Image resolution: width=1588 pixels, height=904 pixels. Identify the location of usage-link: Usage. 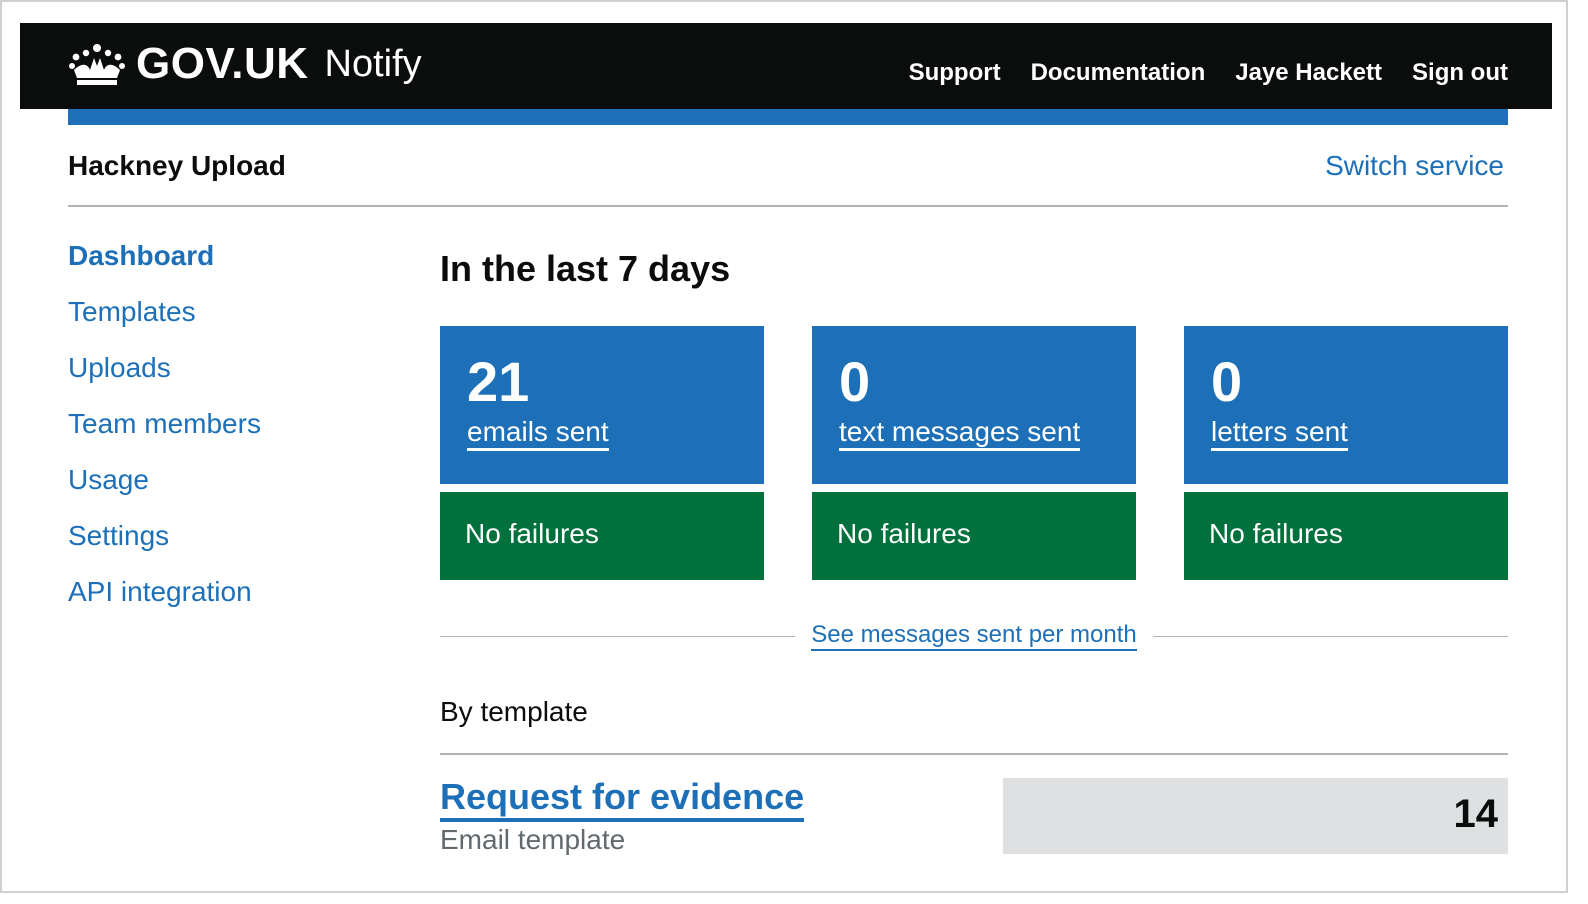
(108, 479).